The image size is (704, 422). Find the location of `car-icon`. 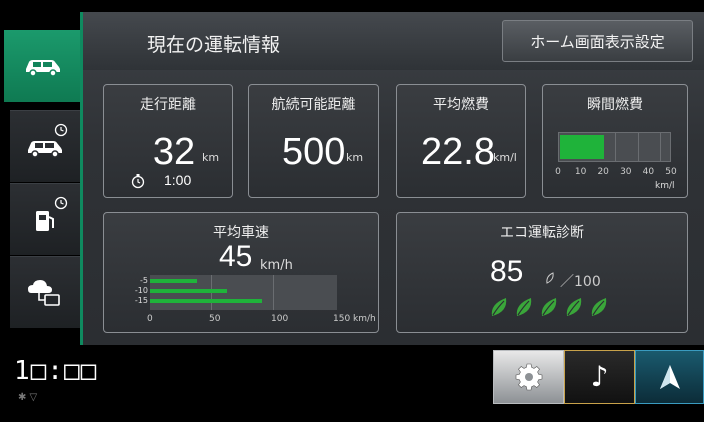

car-icon is located at coordinates (43, 68).